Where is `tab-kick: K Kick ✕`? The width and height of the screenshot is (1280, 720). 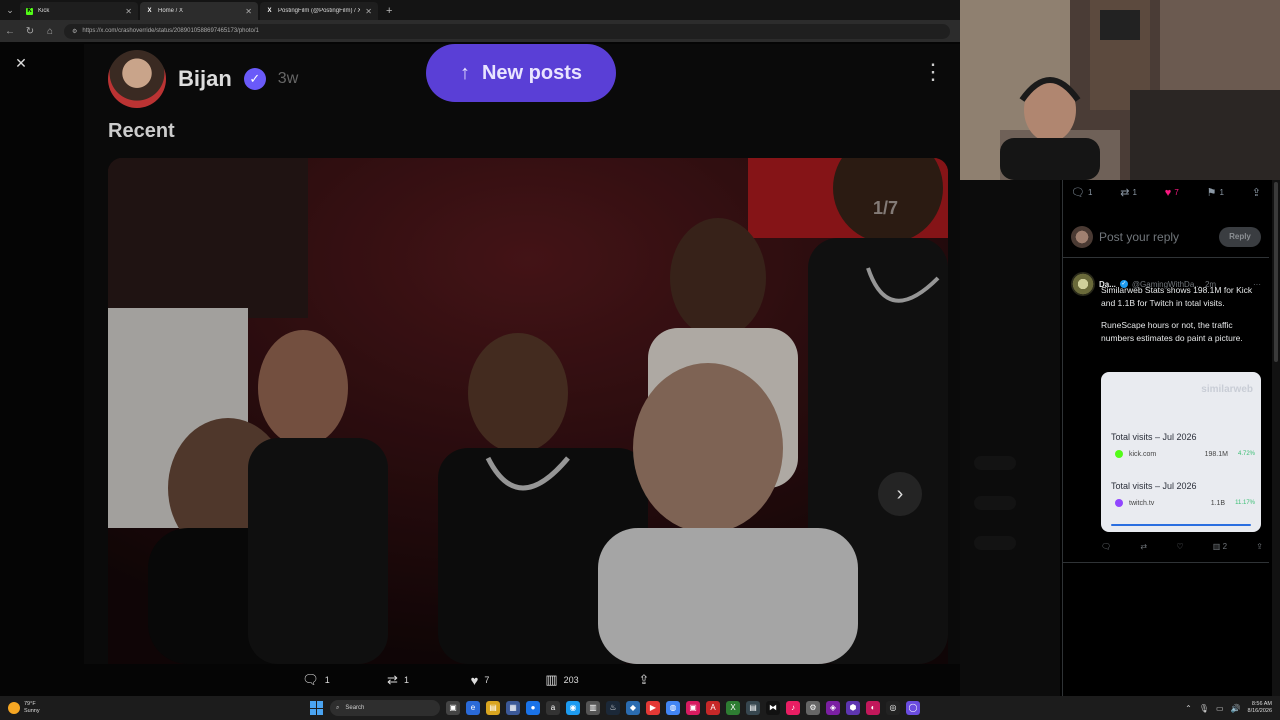
tab-kick: K Kick ✕ is located at coordinates (79, 11).